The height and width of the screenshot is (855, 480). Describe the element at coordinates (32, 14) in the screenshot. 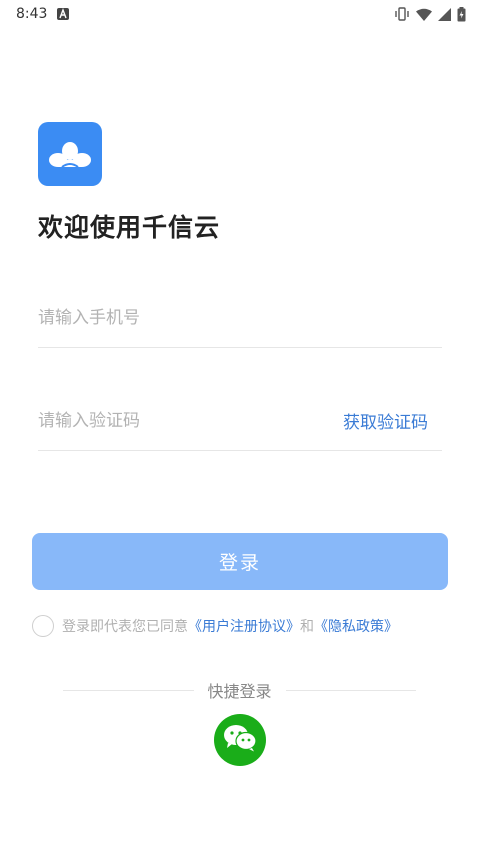

I see `status-time: 8:43` at that location.